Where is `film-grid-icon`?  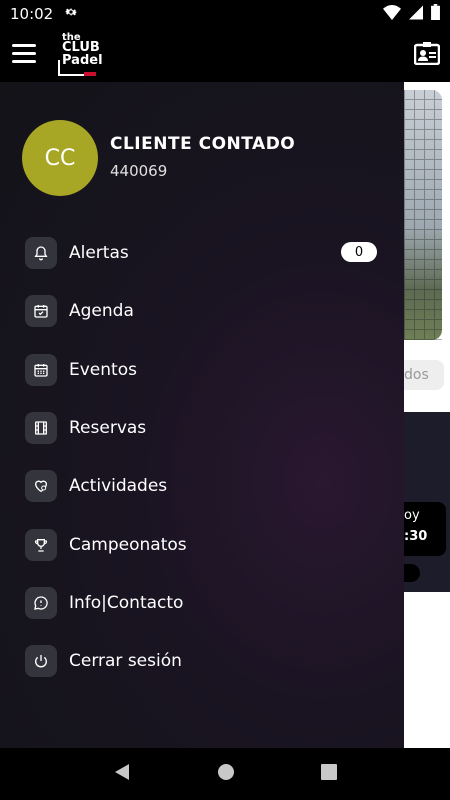
film-grid-icon is located at coordinates (41, 428).